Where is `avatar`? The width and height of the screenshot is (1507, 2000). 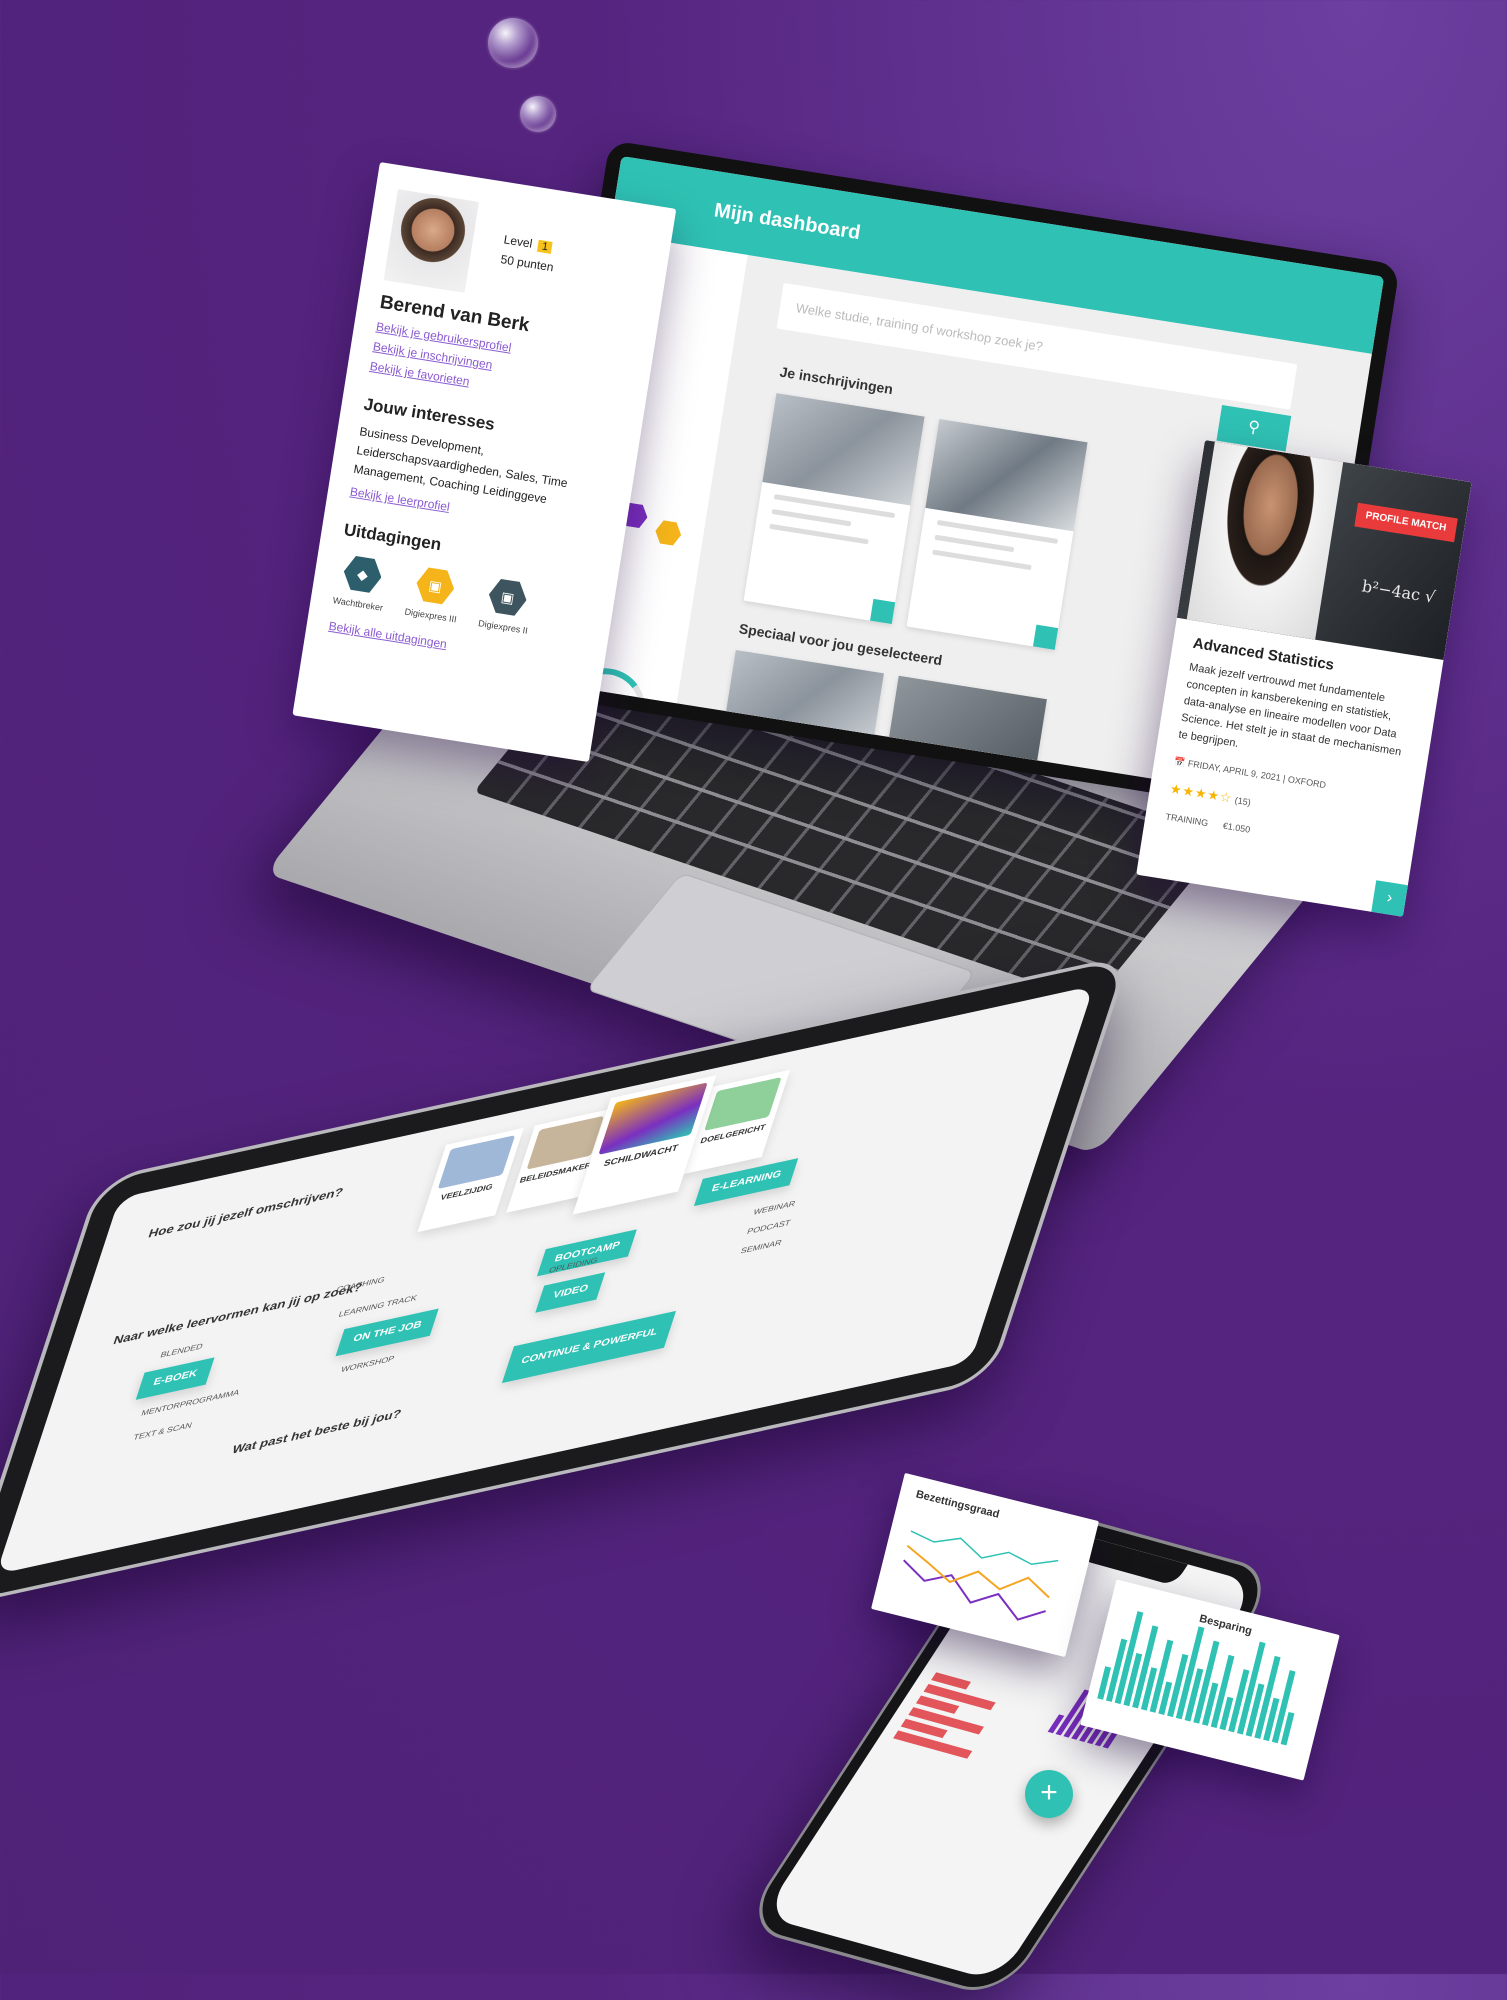
avatar is located at coordinates (431, 241).